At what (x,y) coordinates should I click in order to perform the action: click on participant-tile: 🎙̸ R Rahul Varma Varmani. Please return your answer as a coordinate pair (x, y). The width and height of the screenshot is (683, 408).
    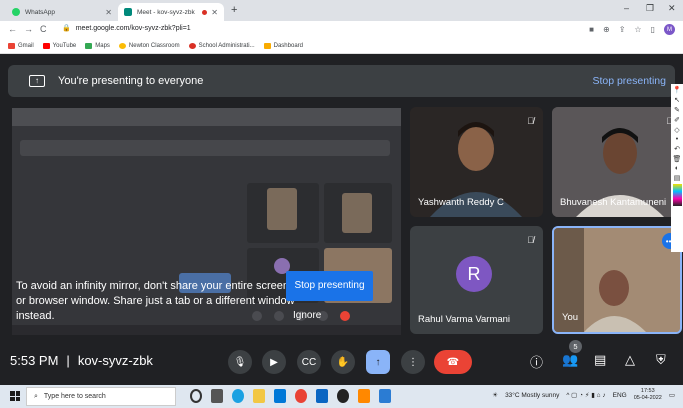
    Looking at the image, I should click on (476, 280).